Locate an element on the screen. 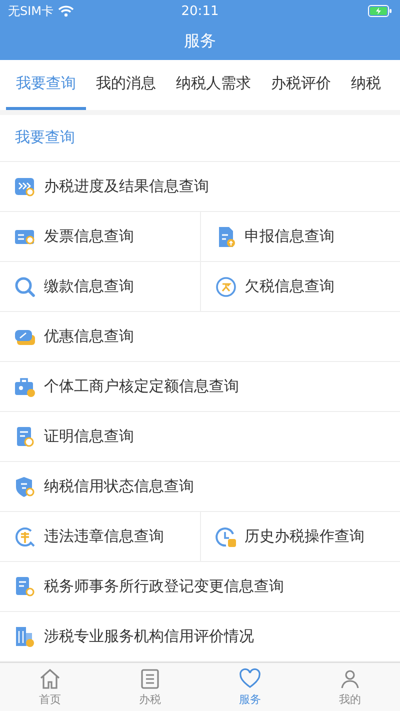 This screenshot has height=711, width=400. query-item: 申报信息查询 is located at coordinates (300, 237).